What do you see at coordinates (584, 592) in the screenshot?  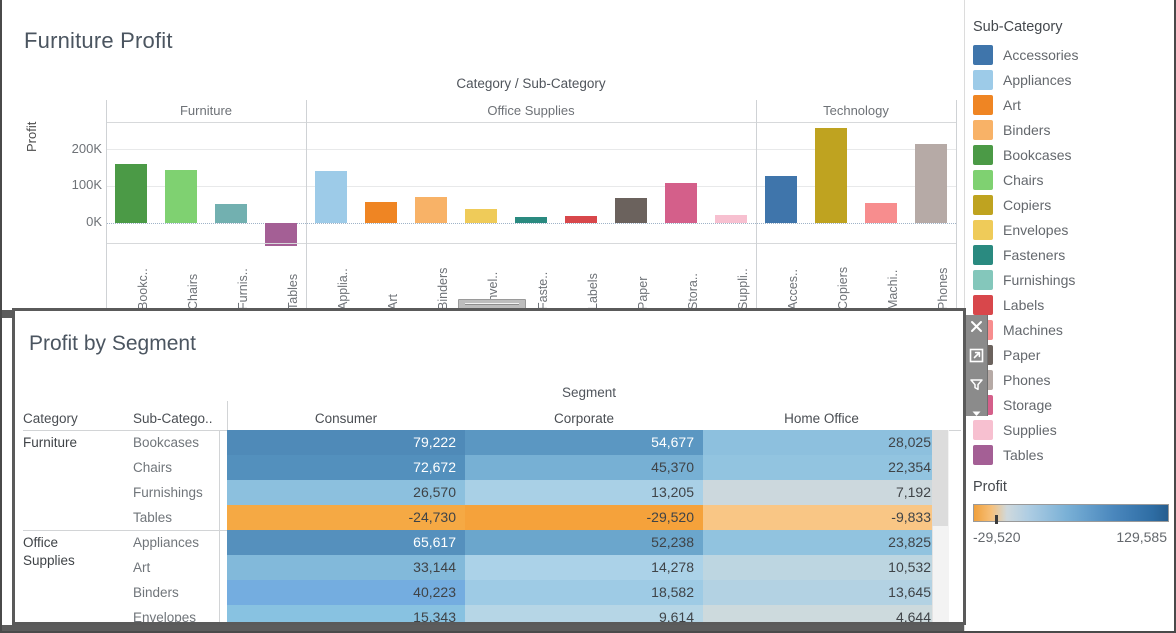 I see `table-cell: 18,582` at bounding box center [584, 592].